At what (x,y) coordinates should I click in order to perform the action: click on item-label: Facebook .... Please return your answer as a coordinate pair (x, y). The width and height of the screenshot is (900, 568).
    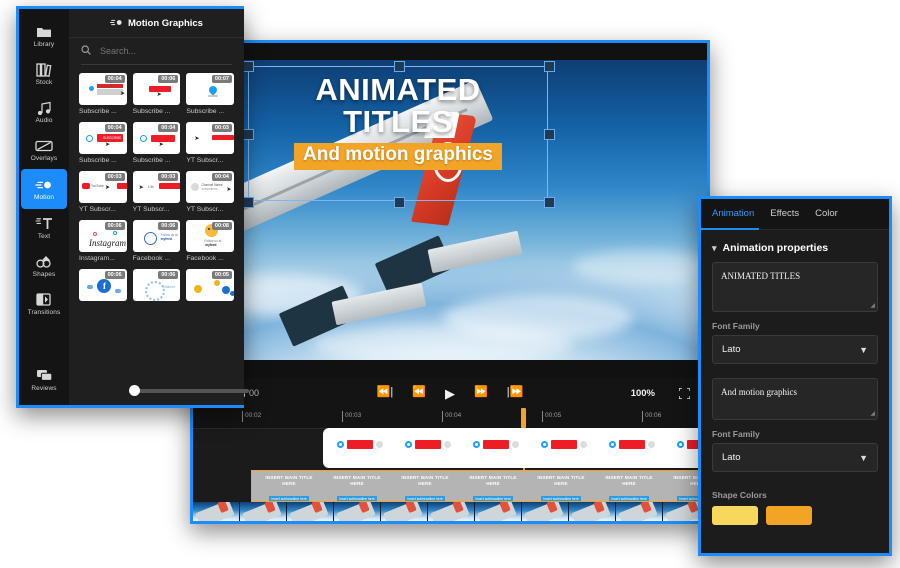
    Looking at the image, I should click on (151, 258).